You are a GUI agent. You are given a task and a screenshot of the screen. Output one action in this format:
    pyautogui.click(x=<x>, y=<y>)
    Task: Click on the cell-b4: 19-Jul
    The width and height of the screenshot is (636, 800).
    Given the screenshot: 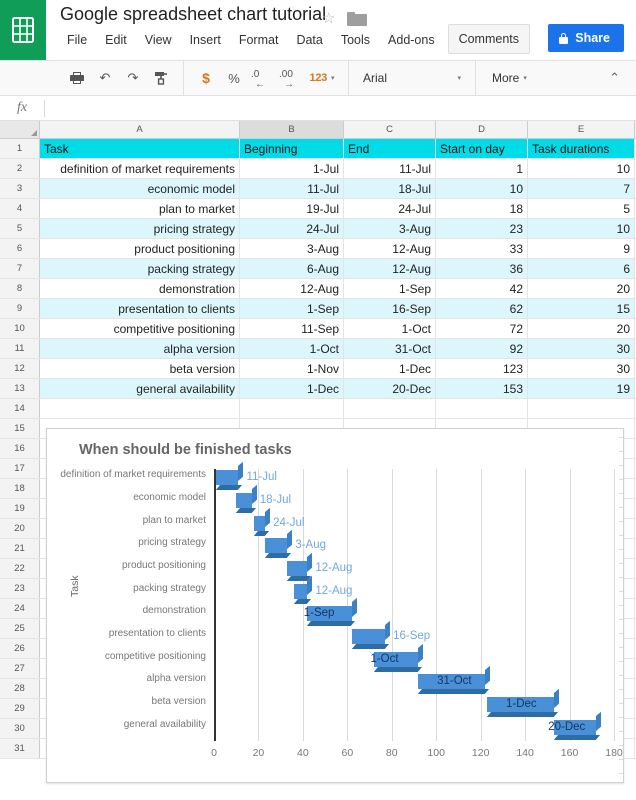 What is the action you would take?
    pyautogui.click(x=292, y=208)
    